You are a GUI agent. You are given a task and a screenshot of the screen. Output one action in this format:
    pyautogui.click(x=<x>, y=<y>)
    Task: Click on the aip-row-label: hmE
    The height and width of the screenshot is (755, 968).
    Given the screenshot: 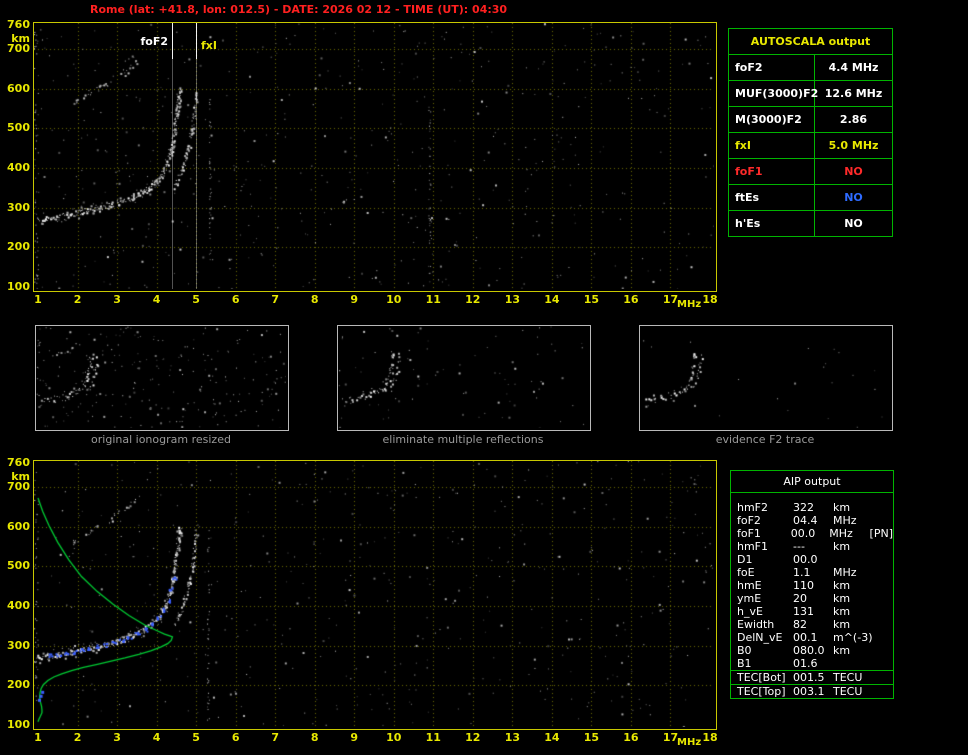 What is the action you would take?
    pyautogui.click(x=749, y=585)
    